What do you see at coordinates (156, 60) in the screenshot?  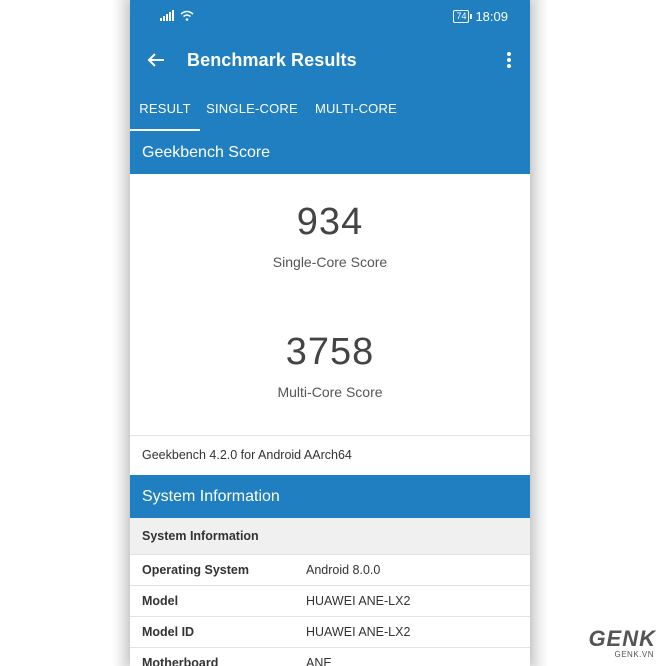 I see `arrow-left-icon` at bounding box center [156, 60].